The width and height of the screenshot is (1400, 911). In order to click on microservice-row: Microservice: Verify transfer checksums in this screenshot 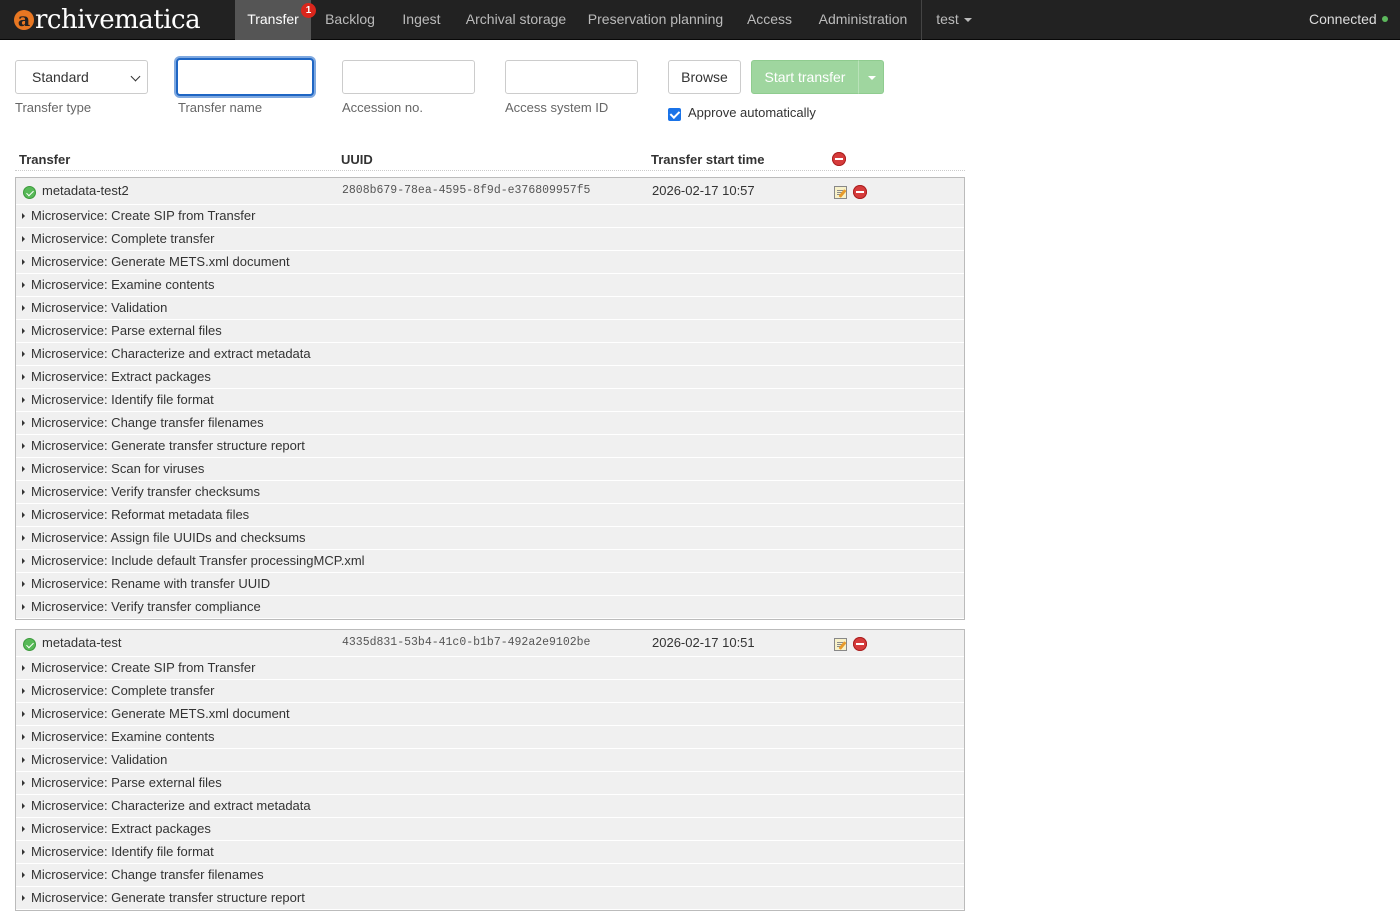, I will do `click(490, 492)`.